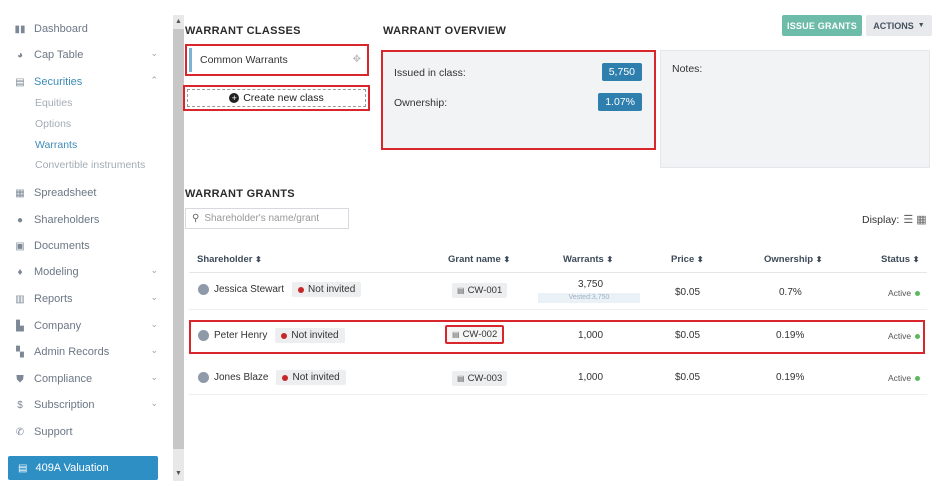  What do you see at coordinates (249, 289) in the screenshot?
I see `shareholder-name: Jessica Stewart` at bounding box center [249, 289].